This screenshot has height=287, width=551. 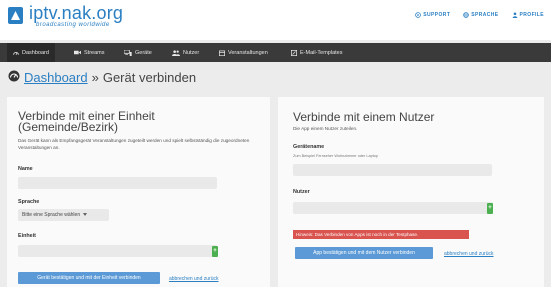 I want to click on user-input, so click(x=393, y=208).